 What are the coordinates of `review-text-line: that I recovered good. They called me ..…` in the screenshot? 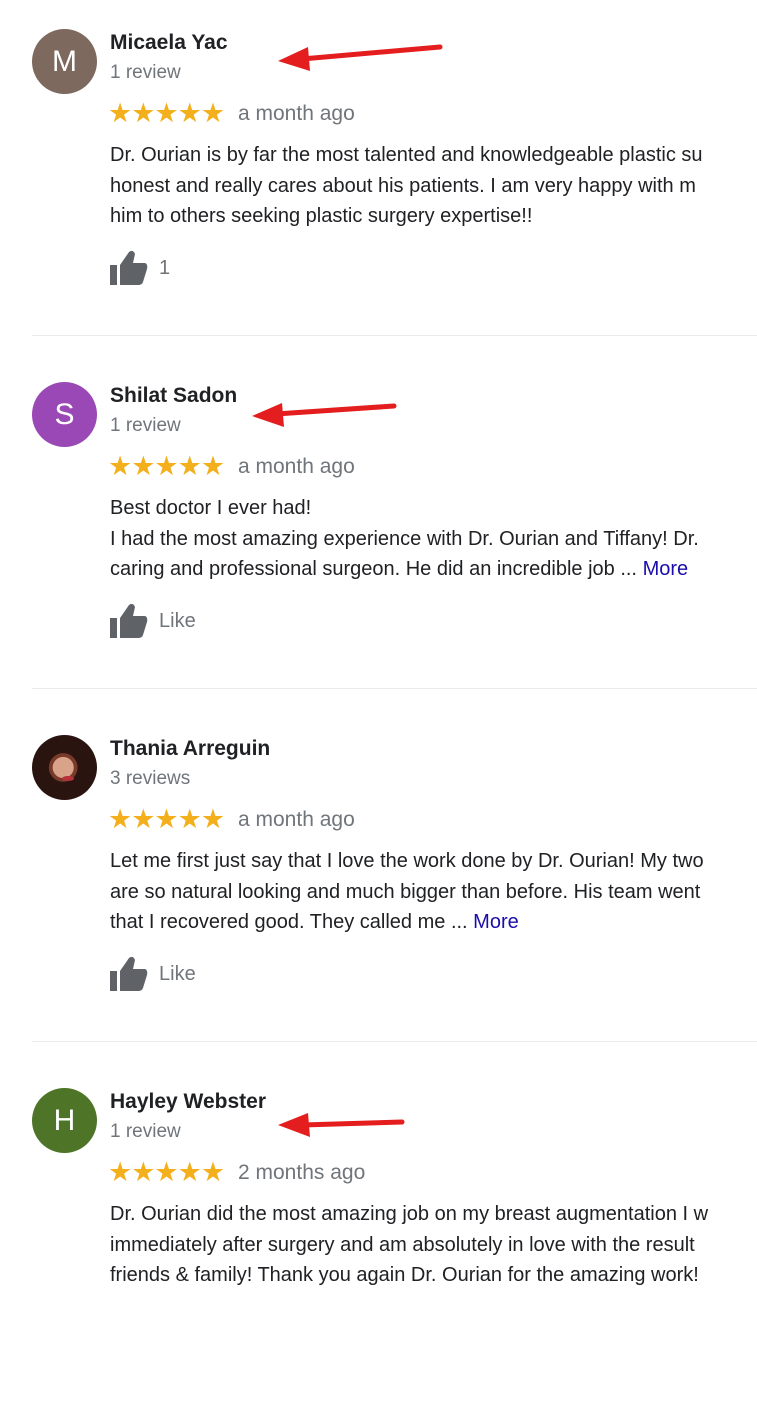 It's located at (433, 922).